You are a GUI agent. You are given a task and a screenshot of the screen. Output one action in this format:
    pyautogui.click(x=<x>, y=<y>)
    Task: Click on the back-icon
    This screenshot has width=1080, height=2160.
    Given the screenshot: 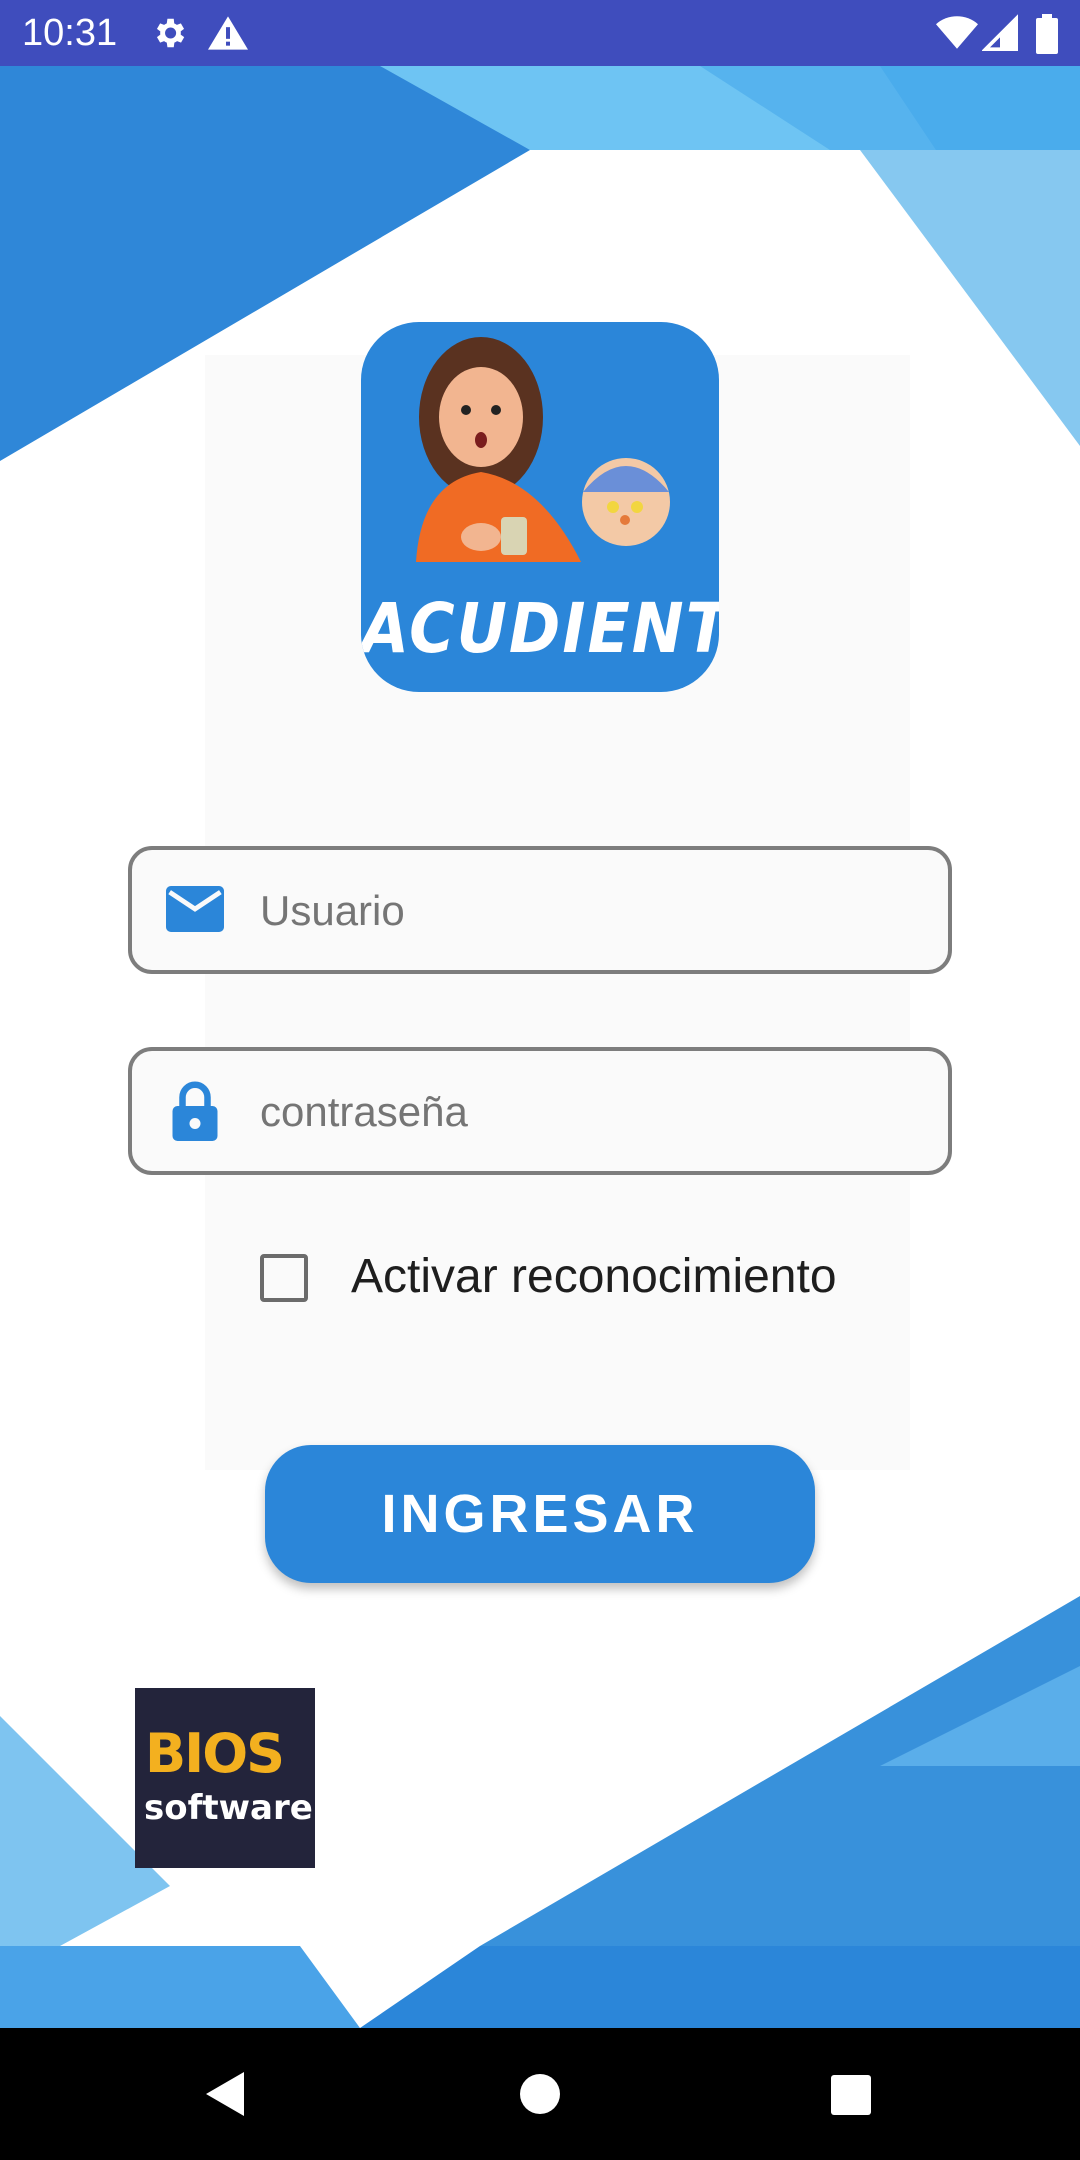 What is the action you would take?
    pyautogui.click(x=226, y=2094)
    